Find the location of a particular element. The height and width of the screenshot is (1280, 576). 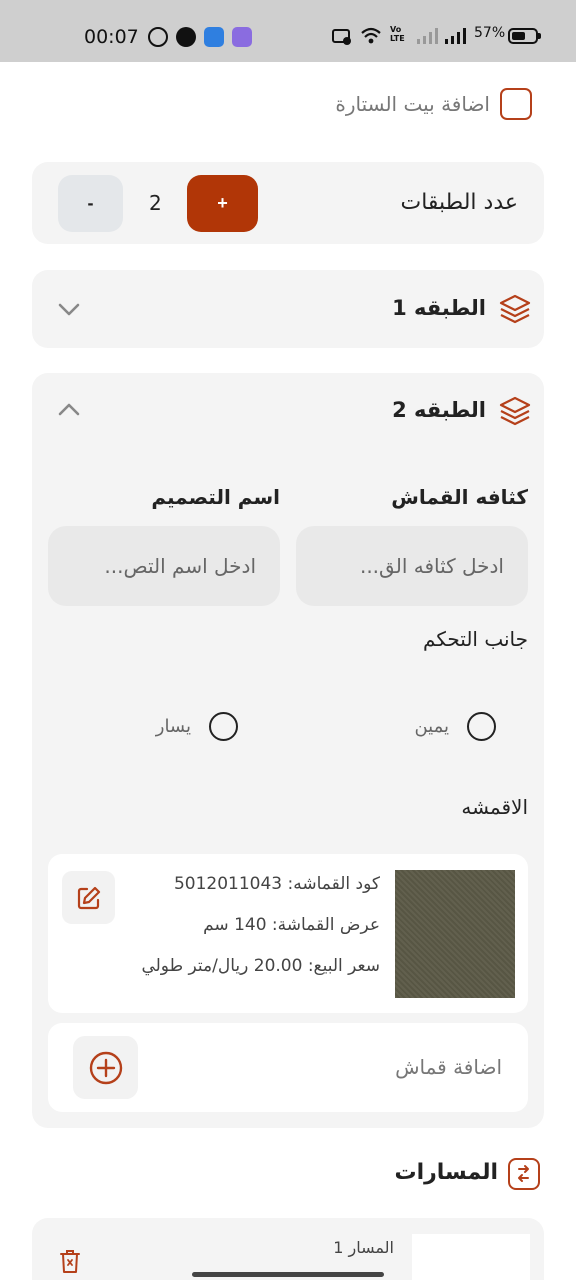

fabric-density-label: كثافه القماش is located at coordinates (459, 497).